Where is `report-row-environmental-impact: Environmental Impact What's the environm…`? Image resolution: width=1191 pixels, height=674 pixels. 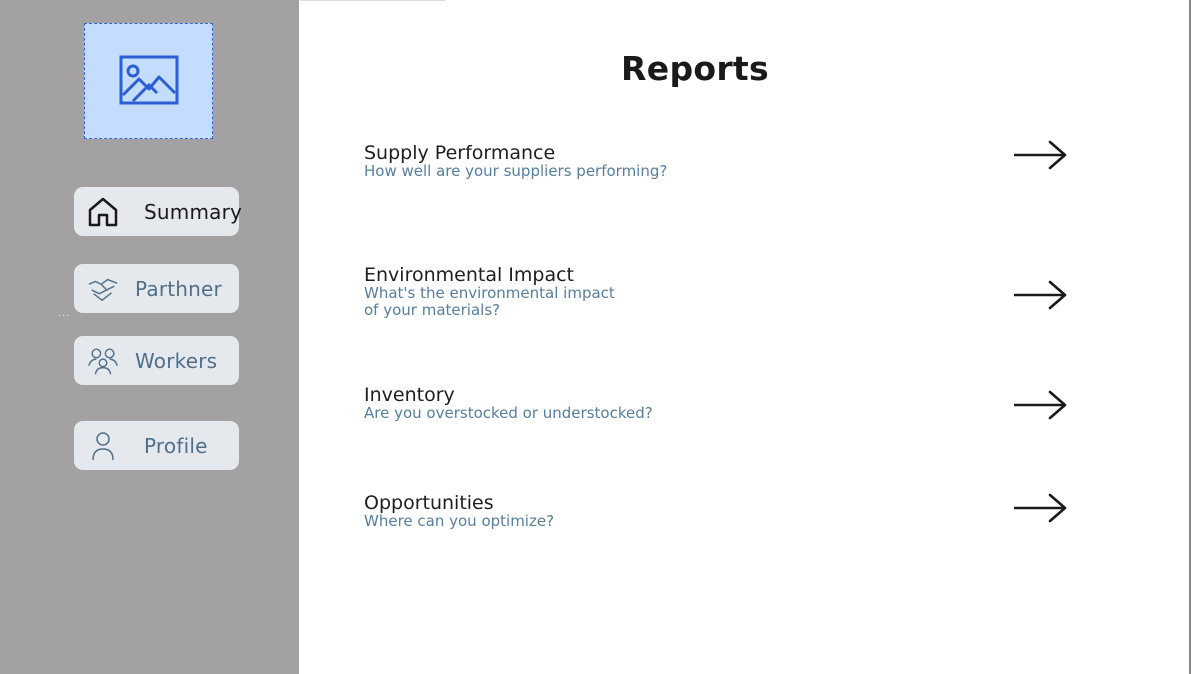 report-row-environmental-impact: Environmental Impact What's the environm… is located at coordinates (719, 292).